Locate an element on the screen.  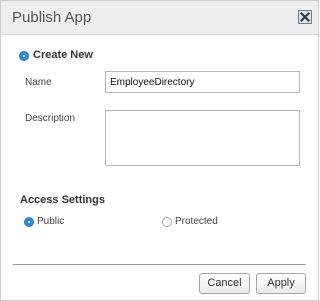
create-new-label: Create New is located at coordinates (63, 55).